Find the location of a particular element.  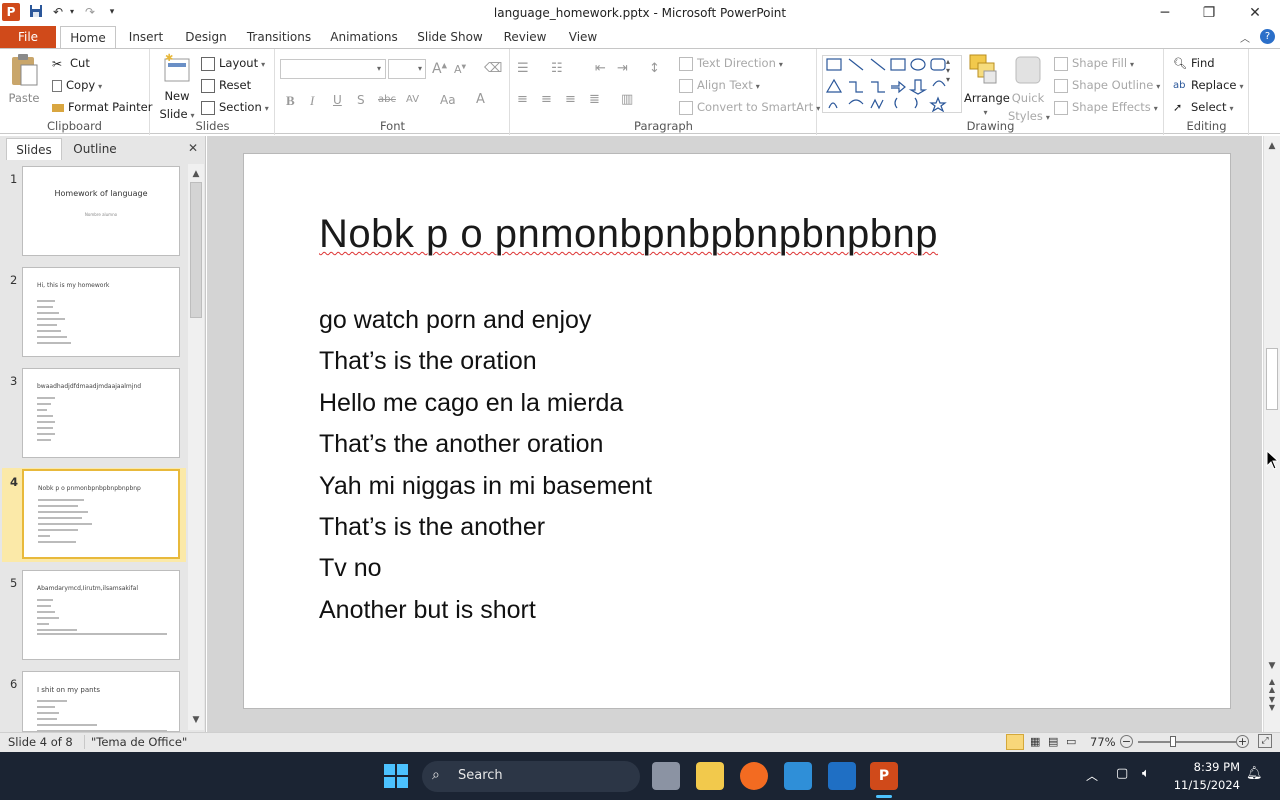

tab-insert: Insert is located at coordinates (146, 37).